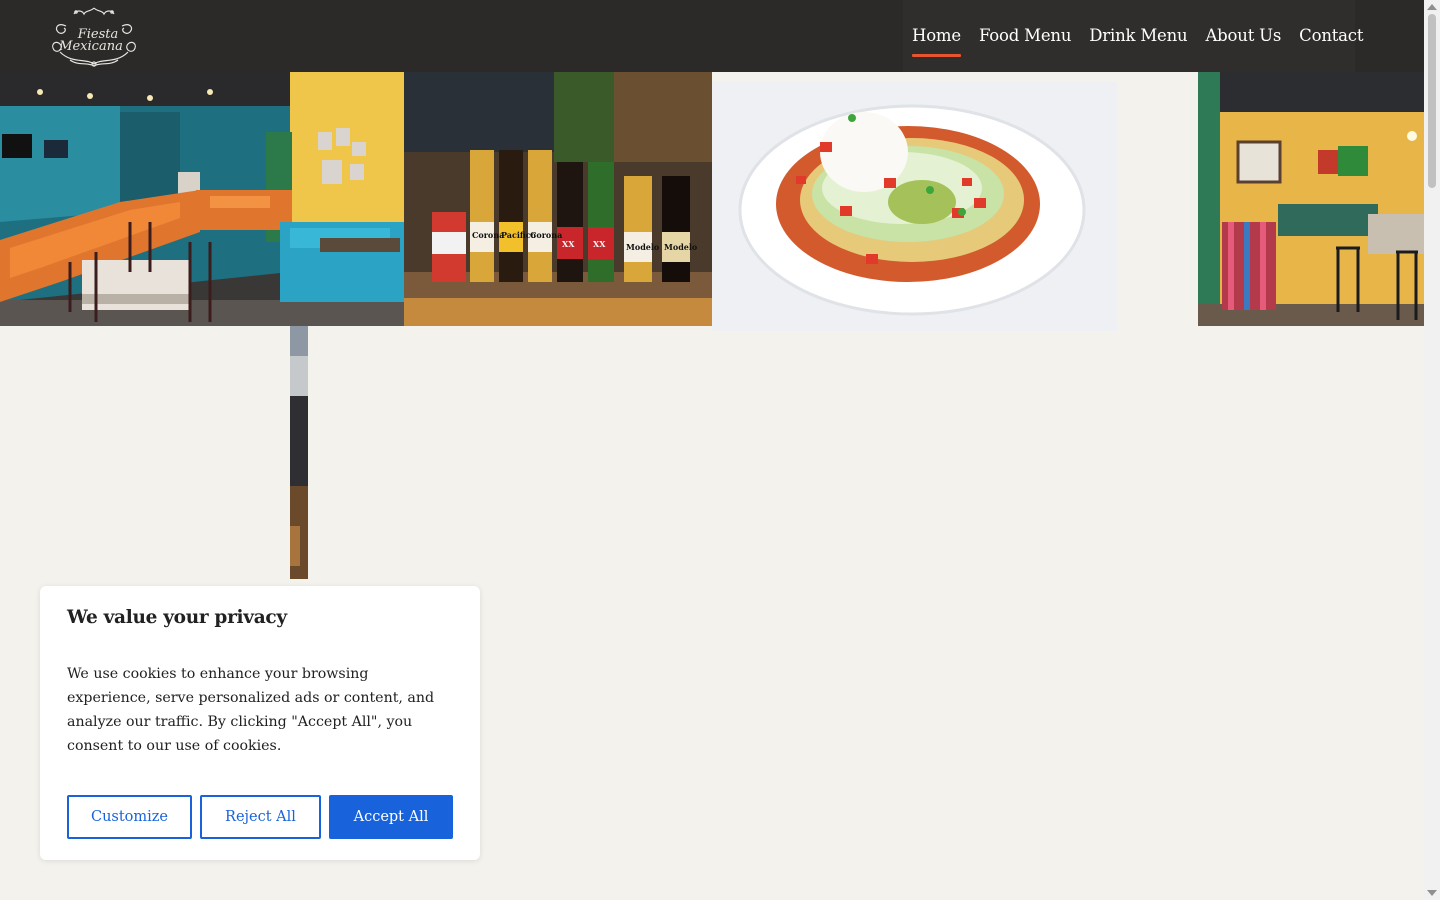 Image resolution: width=1440 pixels, height=900 pixels. Describe the element at coordinates (546, 235) in the screenshot. I see `beer-label-3: Corona` at that location.